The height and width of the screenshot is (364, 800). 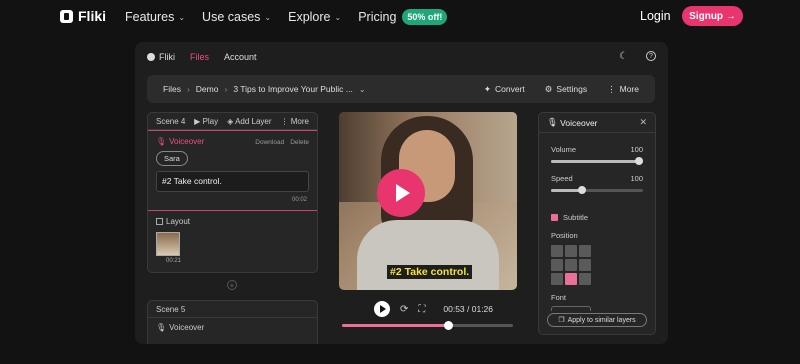 I want to click on slider-fill, so click(x=597, y=161).